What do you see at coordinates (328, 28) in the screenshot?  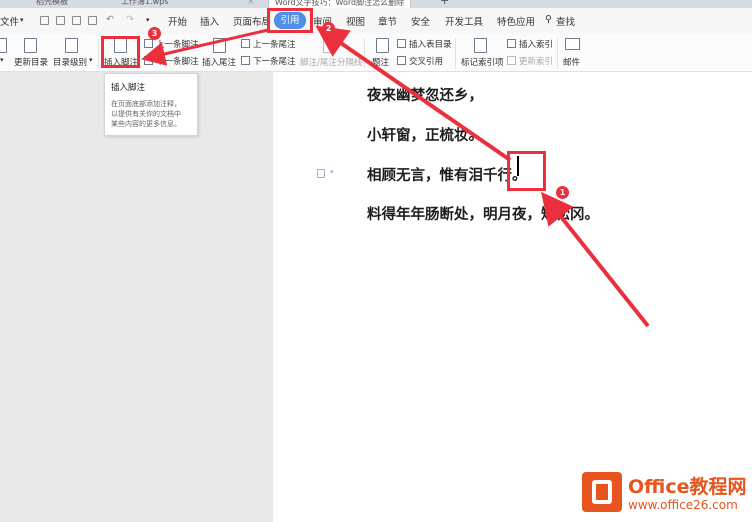 I see `step-badge-2: 2` at bounding box center [328, 28].